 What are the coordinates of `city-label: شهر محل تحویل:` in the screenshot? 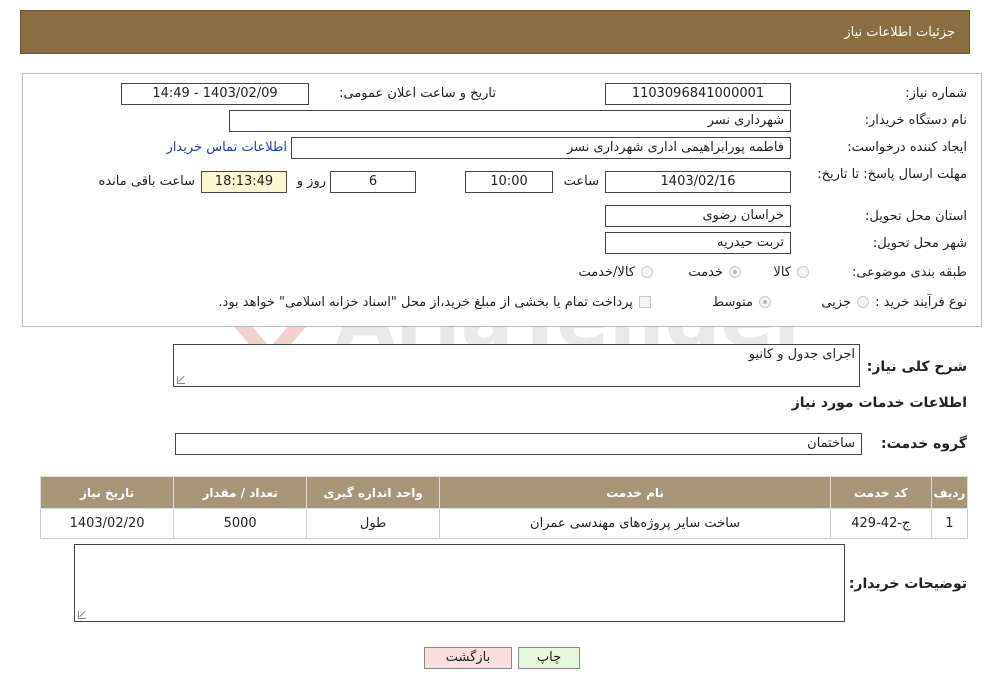 It's located at (919, 243).